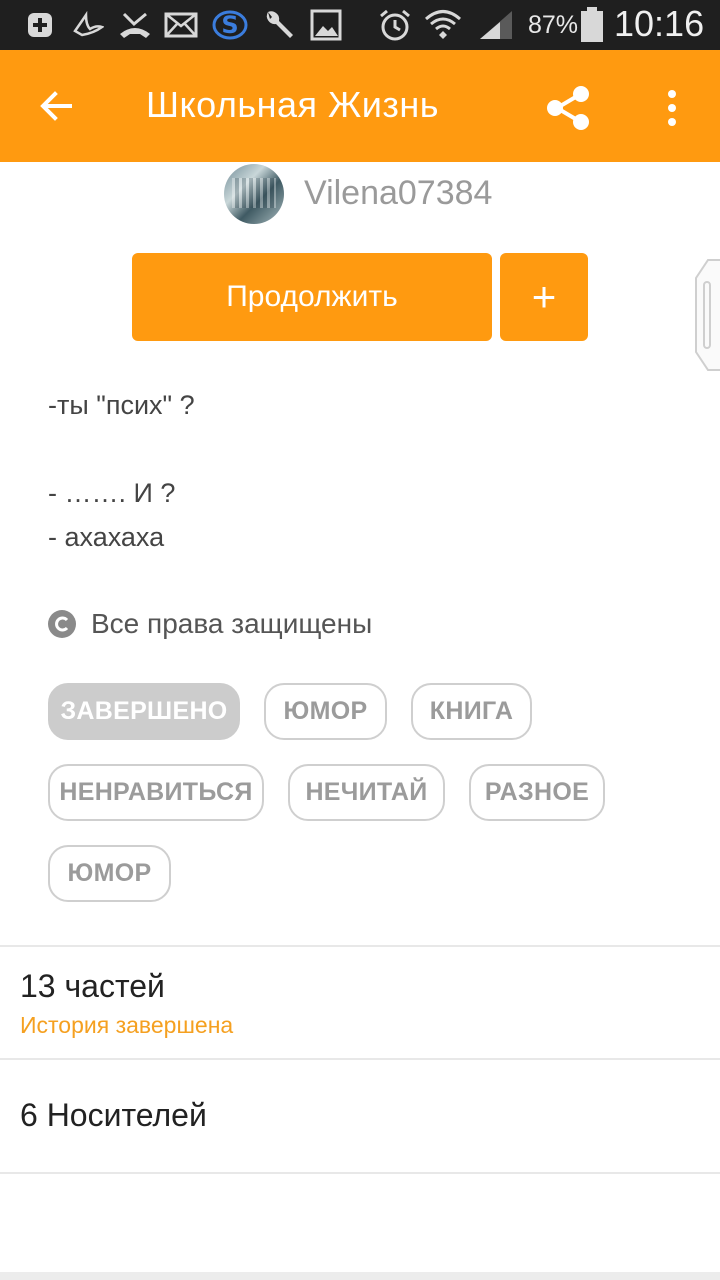 The image size is (720, 1280). I want to click on continue-reading-button: Продолжить, so click(312, 297).